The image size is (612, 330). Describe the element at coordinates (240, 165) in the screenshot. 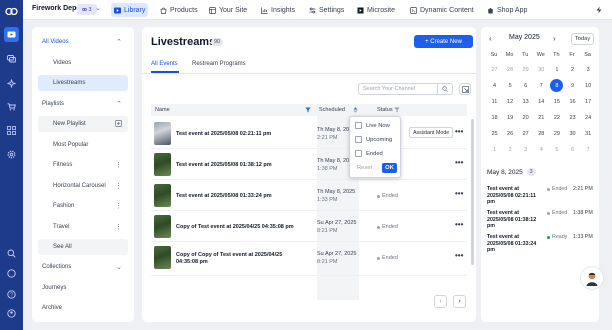

I see `event-name: Test event at 2025/05/08 01:38:12 pm` at that location.